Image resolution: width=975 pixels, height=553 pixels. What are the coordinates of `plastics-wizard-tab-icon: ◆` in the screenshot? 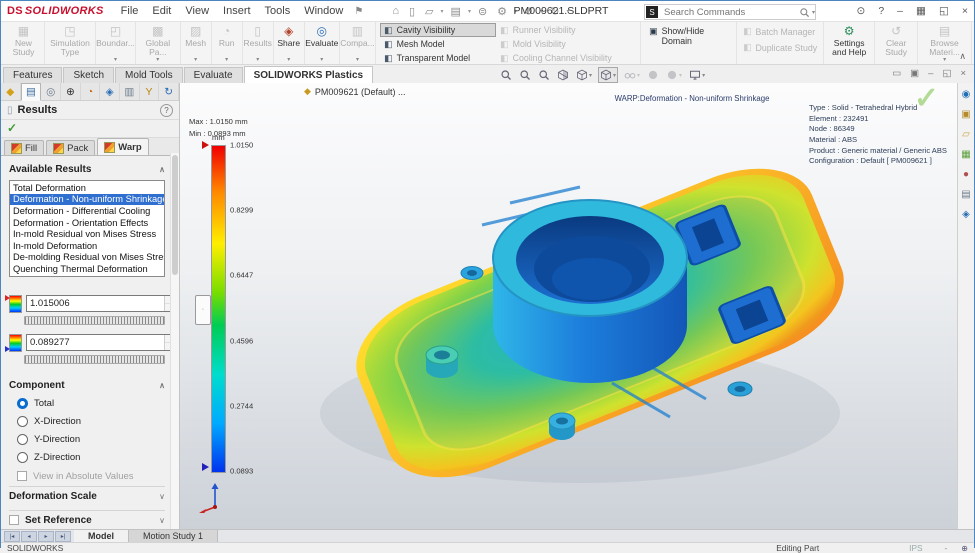 It's located at (11, 91).